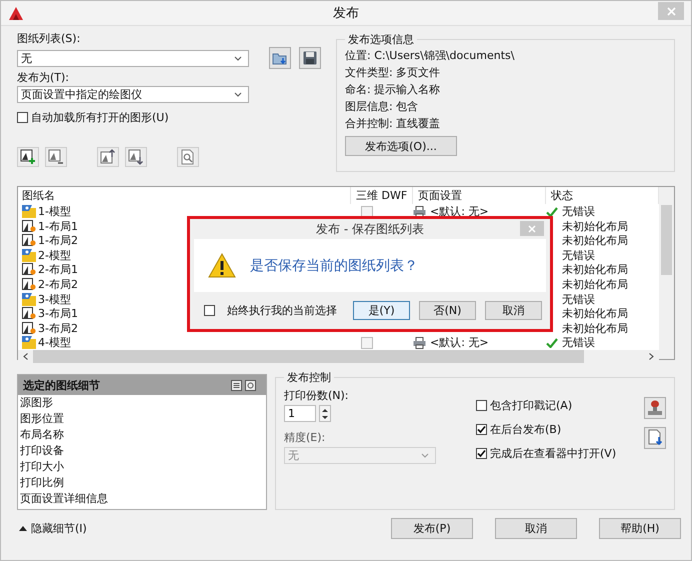  I want to click on dialog-title: 发布 - 保存图纸列表, so click(370, 229).